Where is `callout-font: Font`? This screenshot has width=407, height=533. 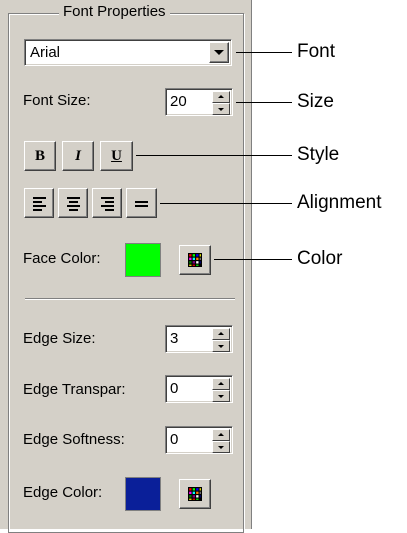
callout-font: Font is located at coordinates (316, 51).